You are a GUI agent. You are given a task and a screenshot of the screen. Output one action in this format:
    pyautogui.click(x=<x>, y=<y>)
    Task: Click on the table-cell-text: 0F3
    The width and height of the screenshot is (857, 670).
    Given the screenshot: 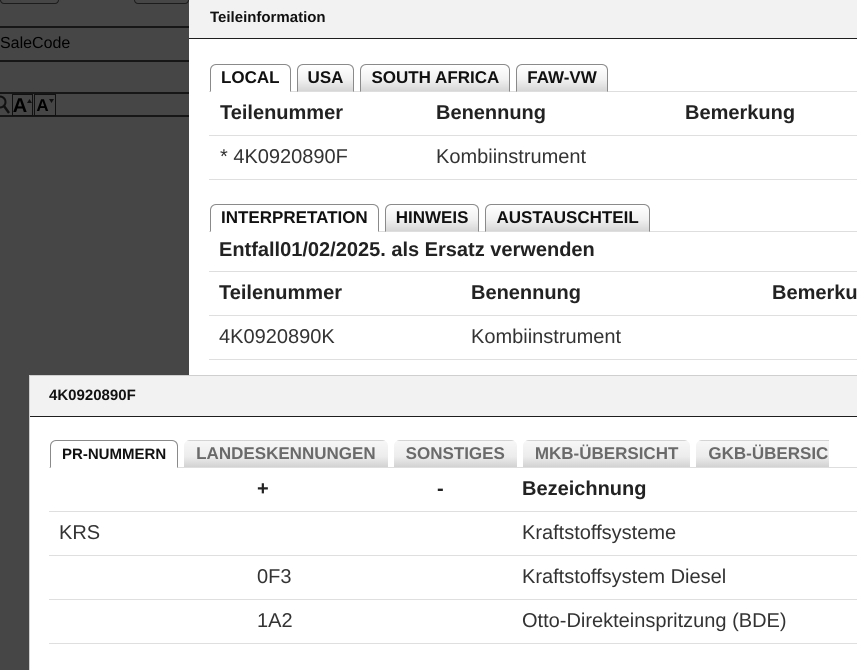 What is the action you would take?
    pyautogui.click(x=274, y=577)
    